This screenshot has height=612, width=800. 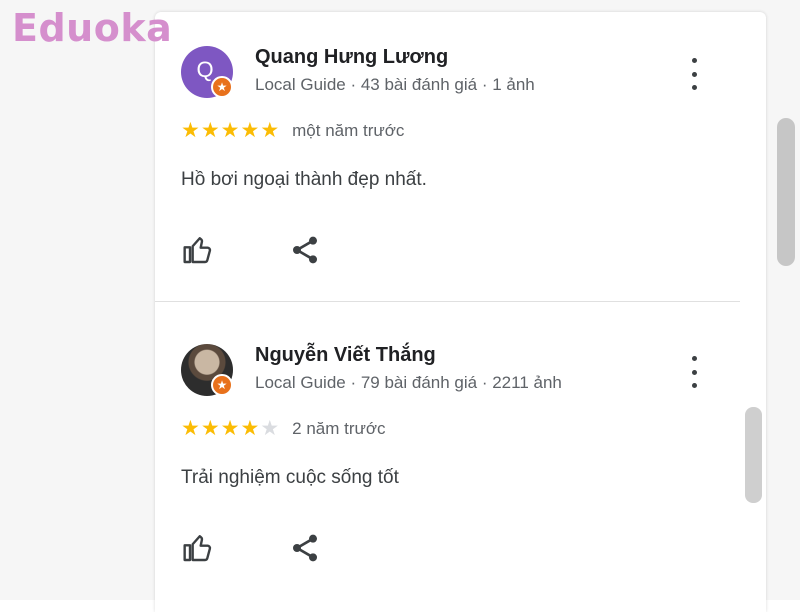 I want to click on rating-row: ★ ★ ★ ★ ★ 2 năm trước, so click(x=283, y=428).